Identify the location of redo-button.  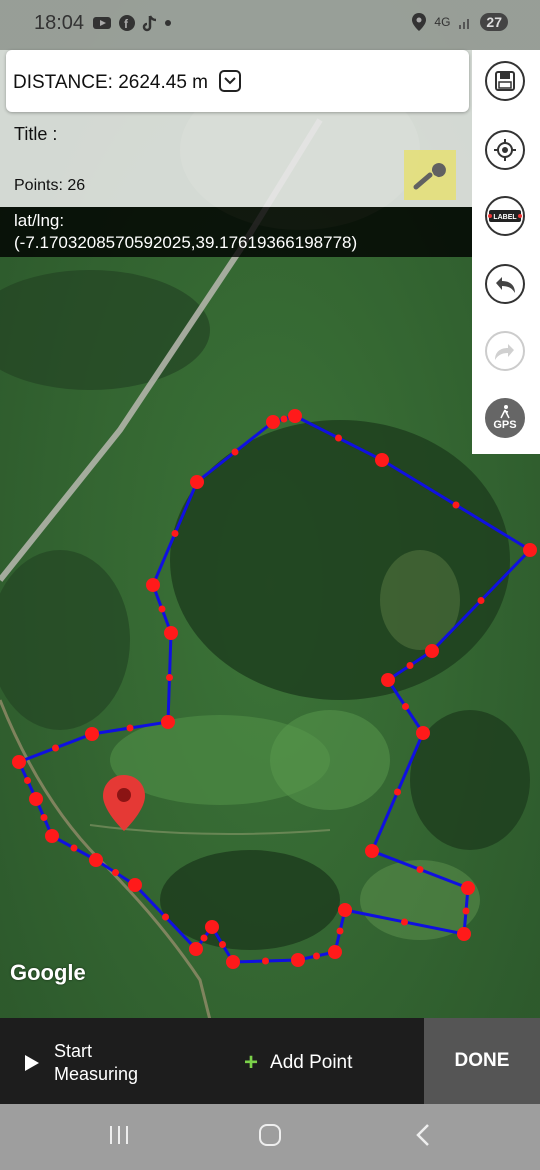
(505, 351).